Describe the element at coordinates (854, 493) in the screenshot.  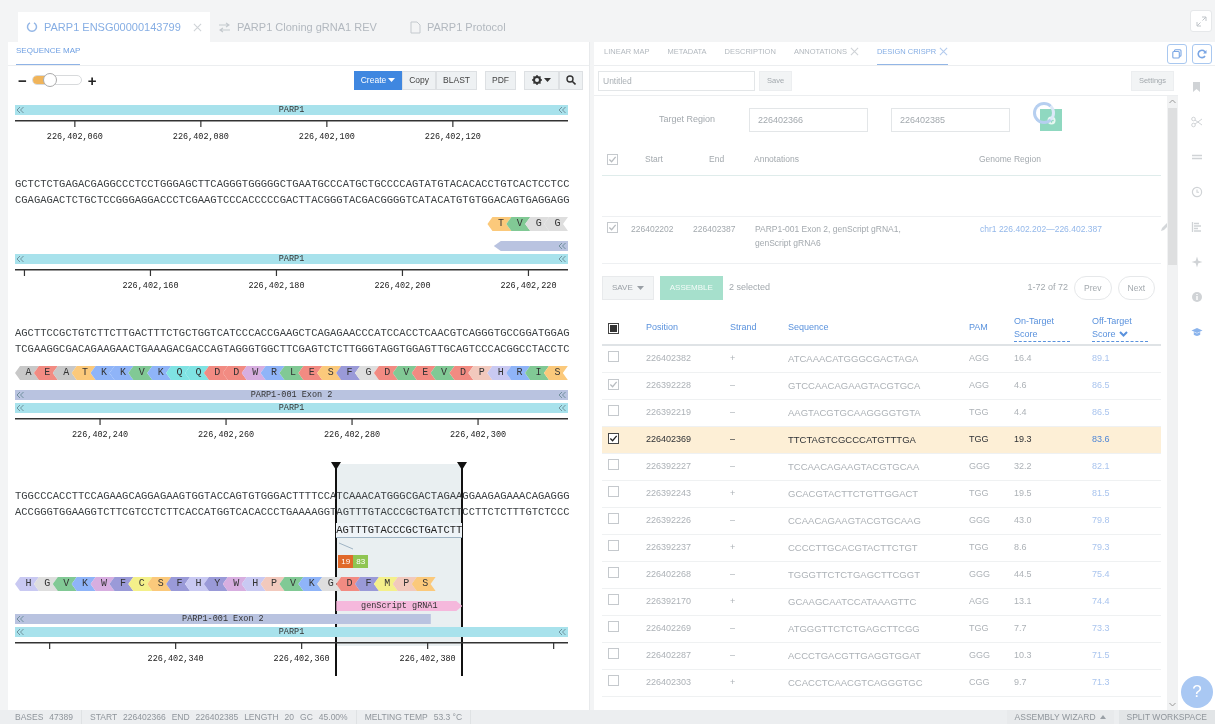
I see `table-cell-text: GCACGTACTTCTGTTGGACT` at that location.